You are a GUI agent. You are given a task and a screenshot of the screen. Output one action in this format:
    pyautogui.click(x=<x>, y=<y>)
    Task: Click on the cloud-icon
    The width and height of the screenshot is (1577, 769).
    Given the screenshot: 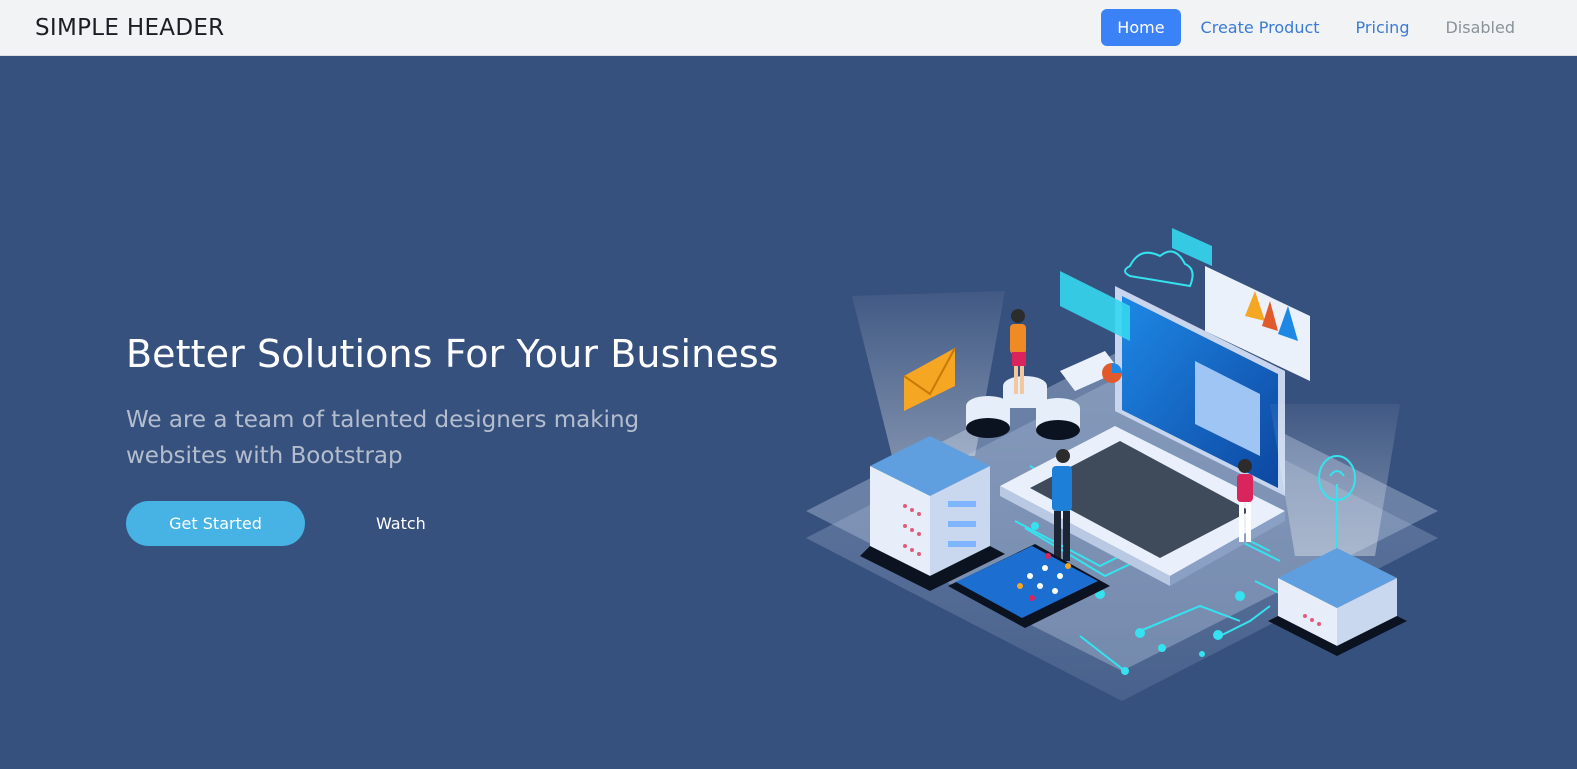 What is the action you would take?
    pyautogui.click(x=1159, y=269)
    